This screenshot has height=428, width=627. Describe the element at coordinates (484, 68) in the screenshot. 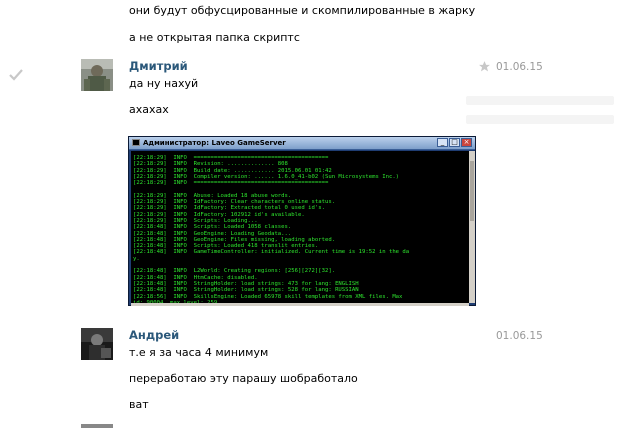

I see `star-icon` at that location.